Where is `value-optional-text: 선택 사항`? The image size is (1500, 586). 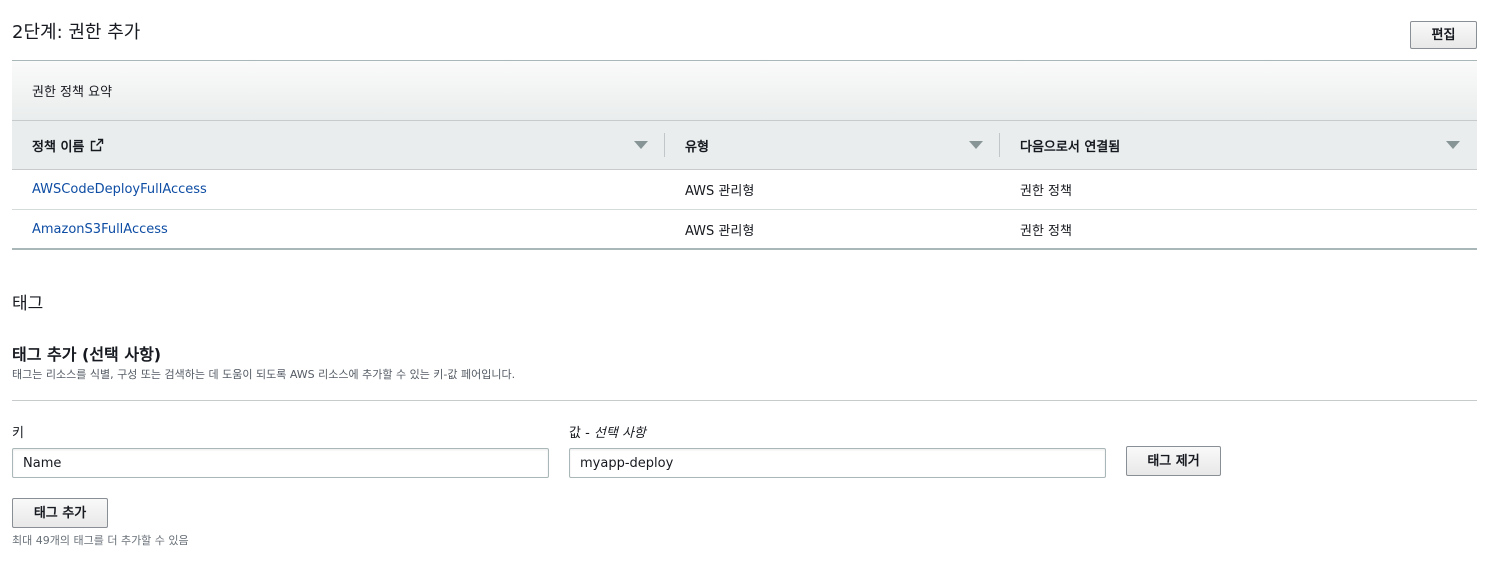 value-optional-text: 선택 사항 is located at coordinates (619, 433).